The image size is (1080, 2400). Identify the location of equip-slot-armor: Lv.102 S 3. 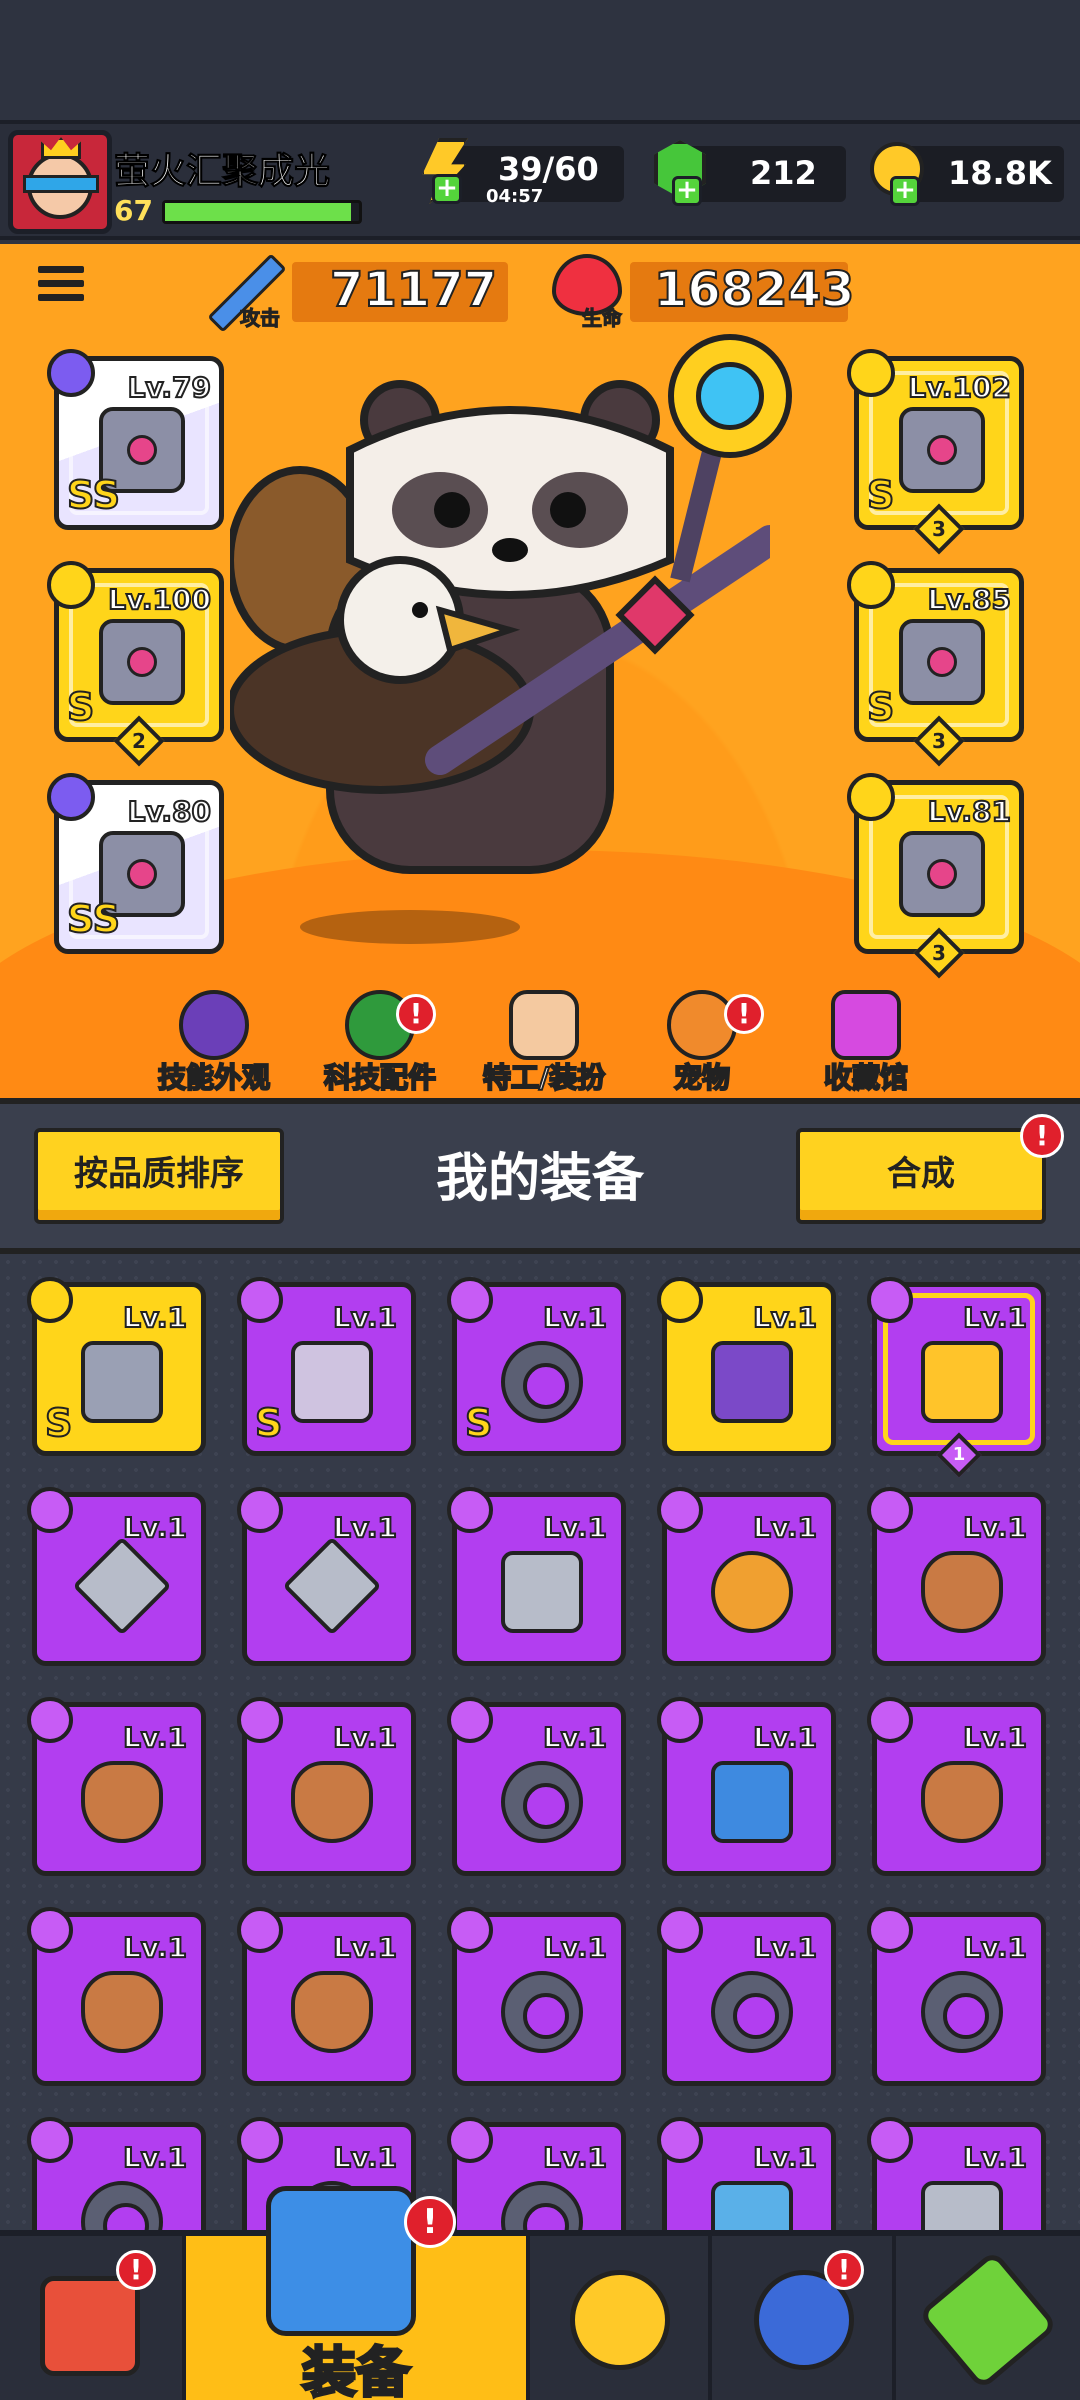
(935, 452).